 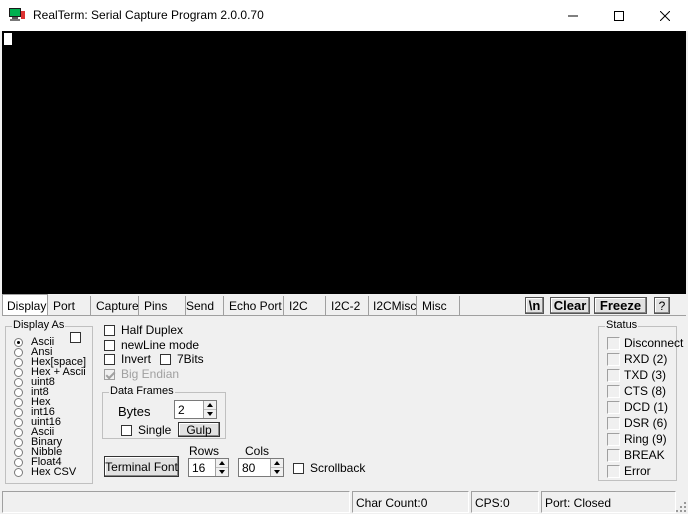 What do you see at coordinates (163, 306) in the screenshot?
I see `tab-pins: Pins` at bounding box center [163, 306].